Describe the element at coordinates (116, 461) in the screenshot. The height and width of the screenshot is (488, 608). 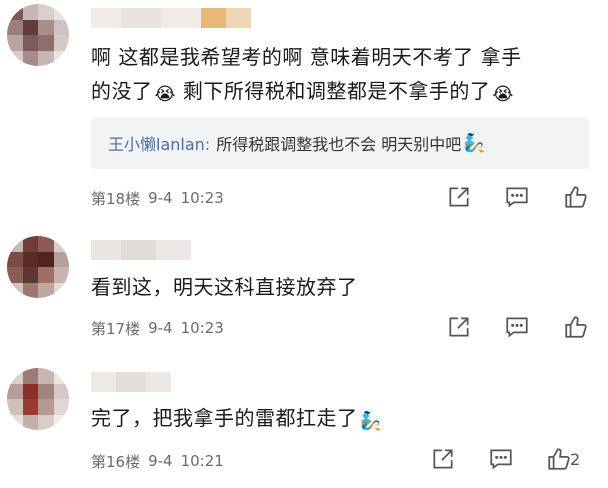
I see `floor-number: 第16楼` at that location.